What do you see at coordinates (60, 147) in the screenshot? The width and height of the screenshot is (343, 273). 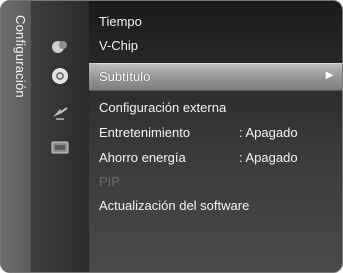 I see `input-source-icon` at bounding box center [60, 147].